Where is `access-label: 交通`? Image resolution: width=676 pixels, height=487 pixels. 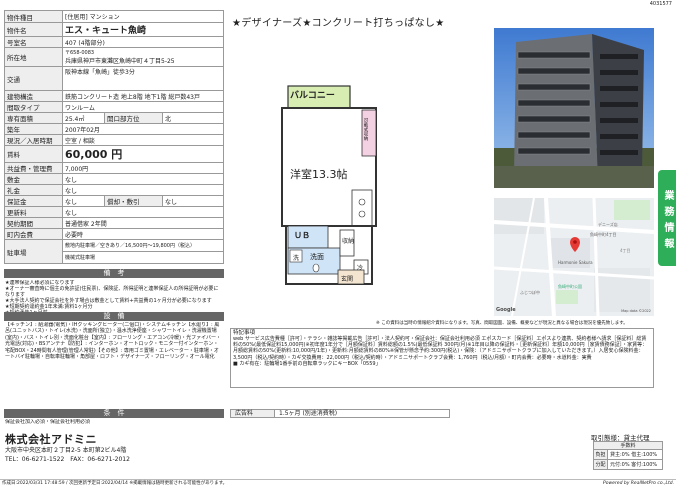
access-label: 交通 is located at coordinates (33, 78).